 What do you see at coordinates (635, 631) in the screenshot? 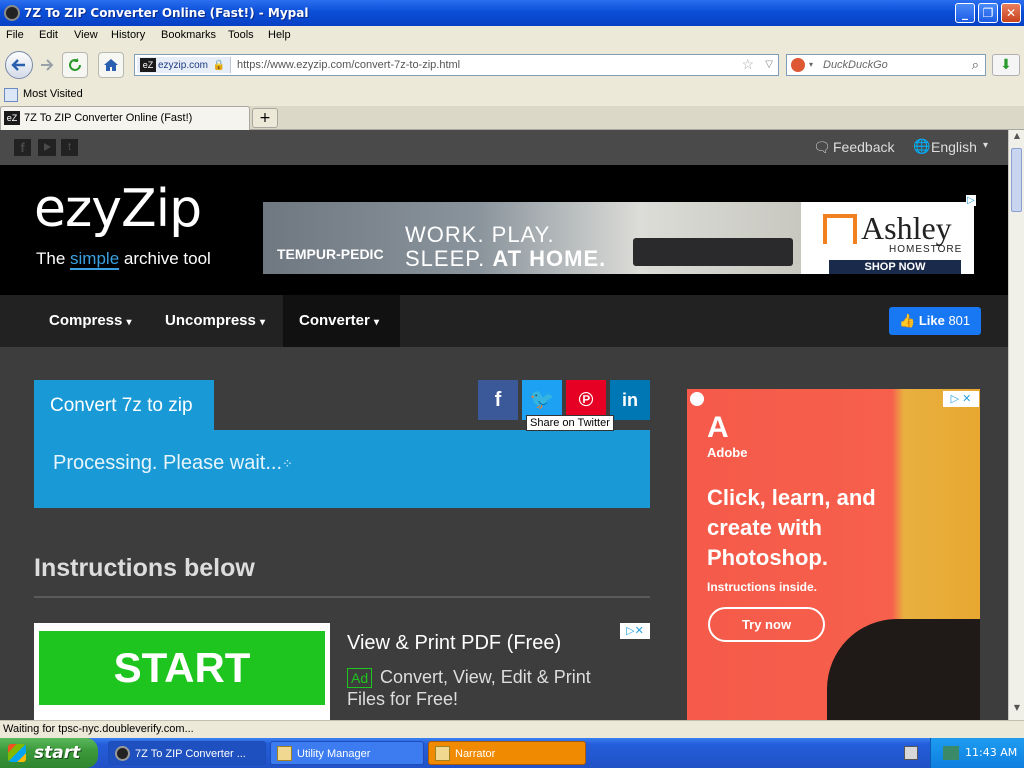
I see `adchoices-icon: ▷✕` at bounding box center [635, 631].